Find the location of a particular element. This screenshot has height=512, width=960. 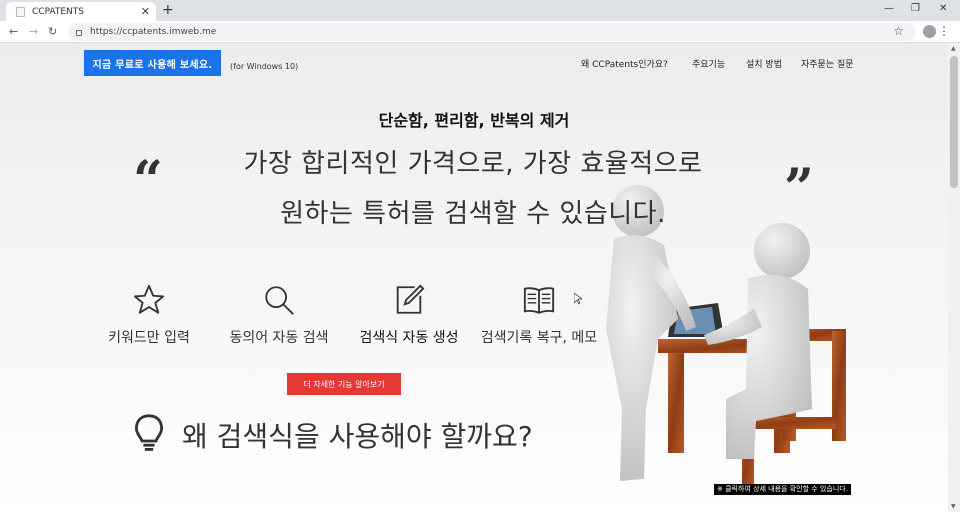

browser-tab: CCPATENTS ✕ is located at coordinates (81, 11).